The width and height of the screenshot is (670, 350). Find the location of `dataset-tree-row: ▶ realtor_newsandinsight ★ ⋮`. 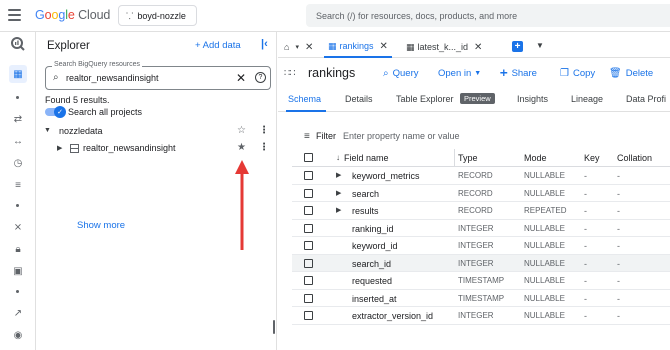

dataset-tree-row: ▶ realtor_newsandinsight ★ ⋮ is located at coordinates (156, 149).